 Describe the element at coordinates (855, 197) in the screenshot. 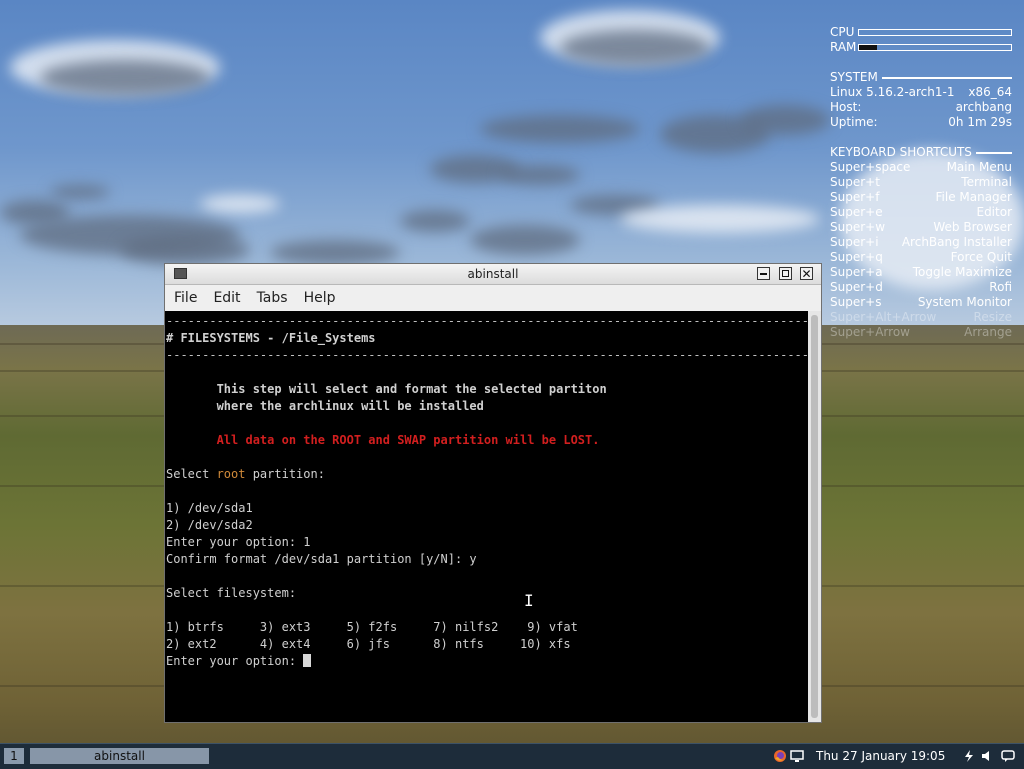

I see `shortcut-key: Super+f` at that location.